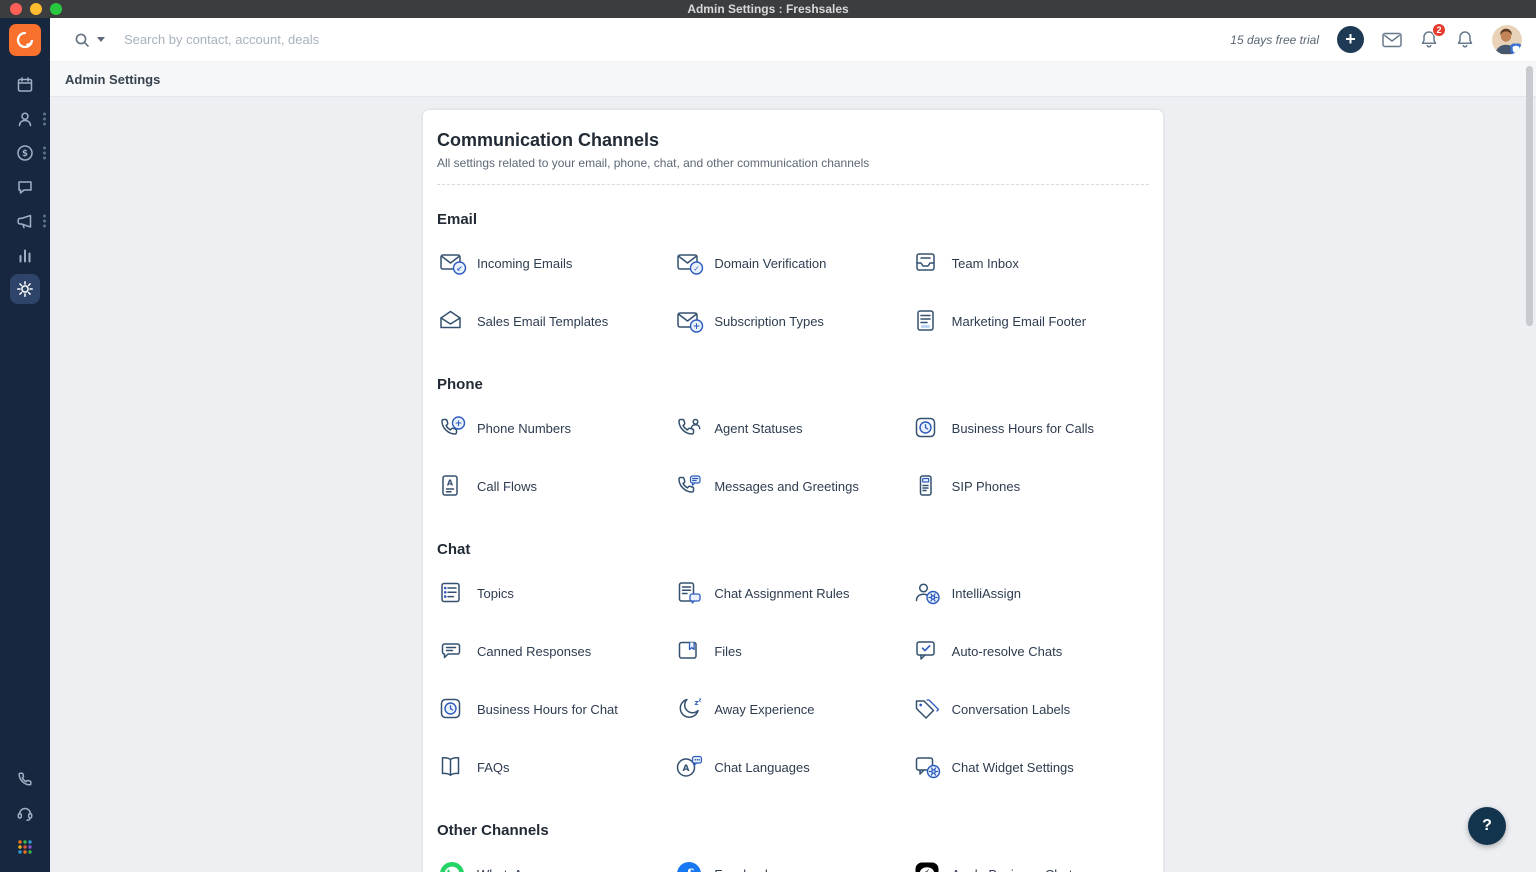  I want to click on vertical-scrollbar, so click(1529, 196).